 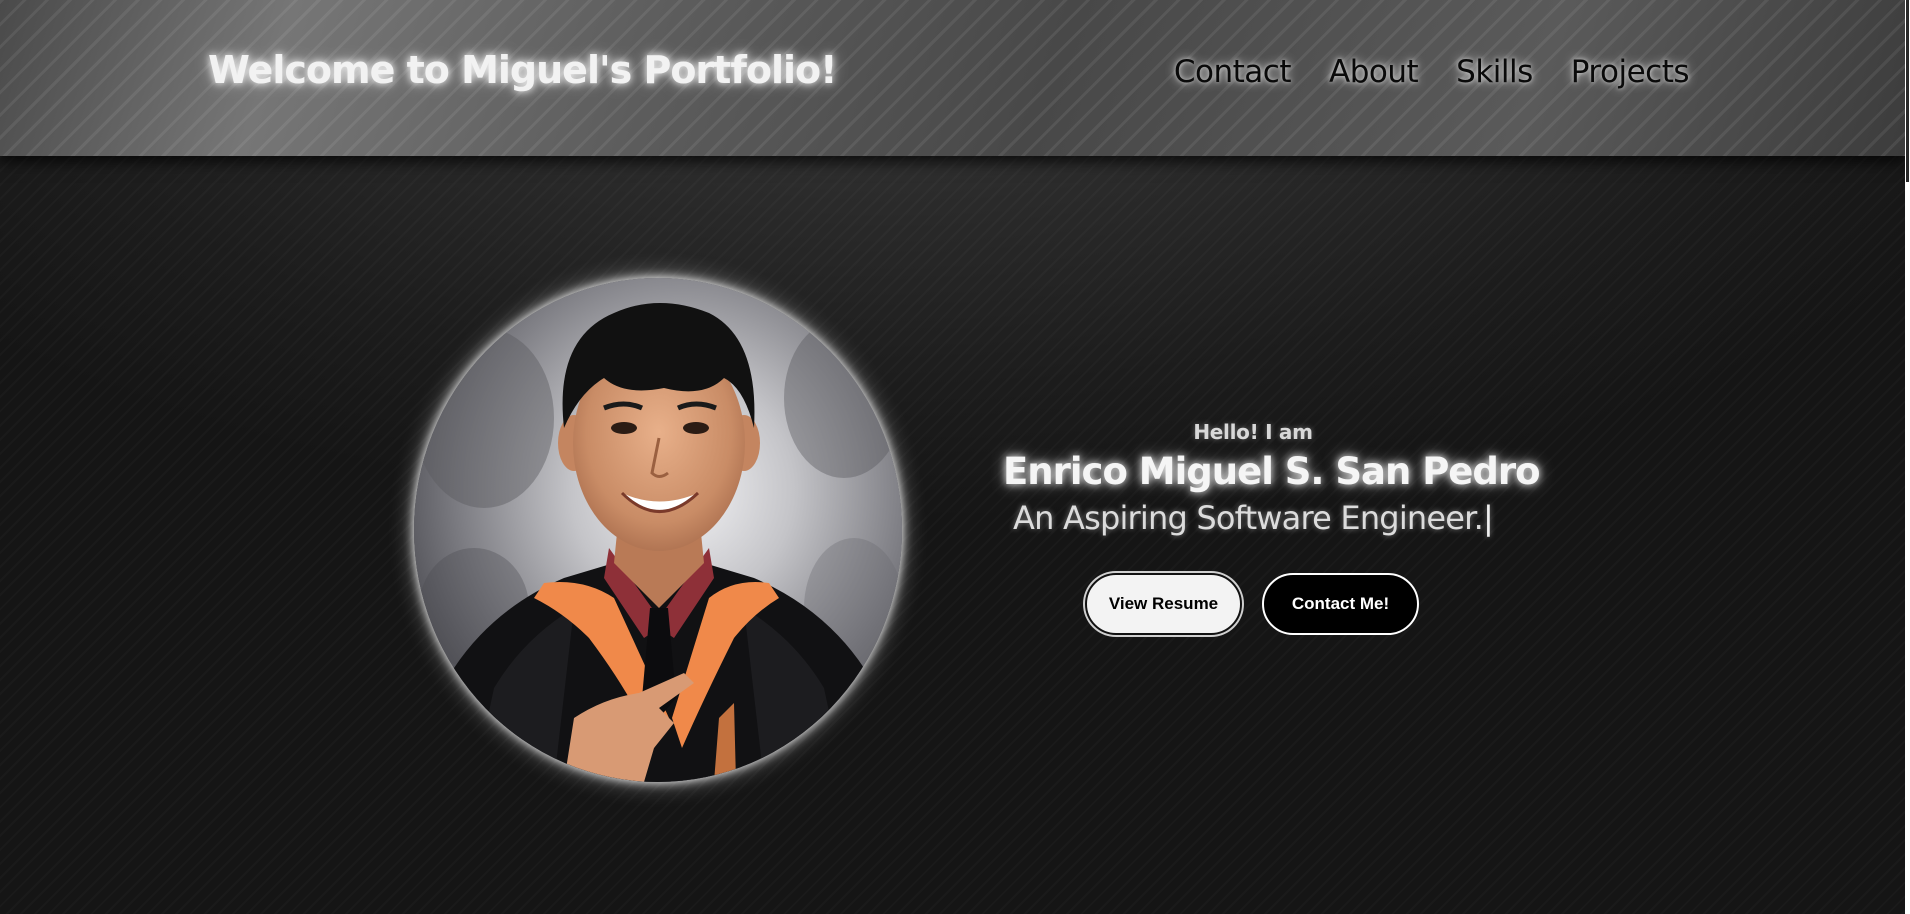 I want to click on typing-cursor: |, so click(x=1488, y=518).